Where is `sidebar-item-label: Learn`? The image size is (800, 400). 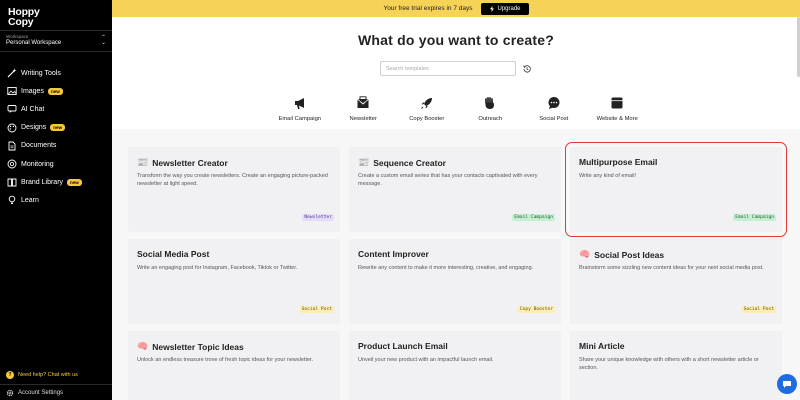
sidebar-item-label: Learn is located at coordinates (30, 200).